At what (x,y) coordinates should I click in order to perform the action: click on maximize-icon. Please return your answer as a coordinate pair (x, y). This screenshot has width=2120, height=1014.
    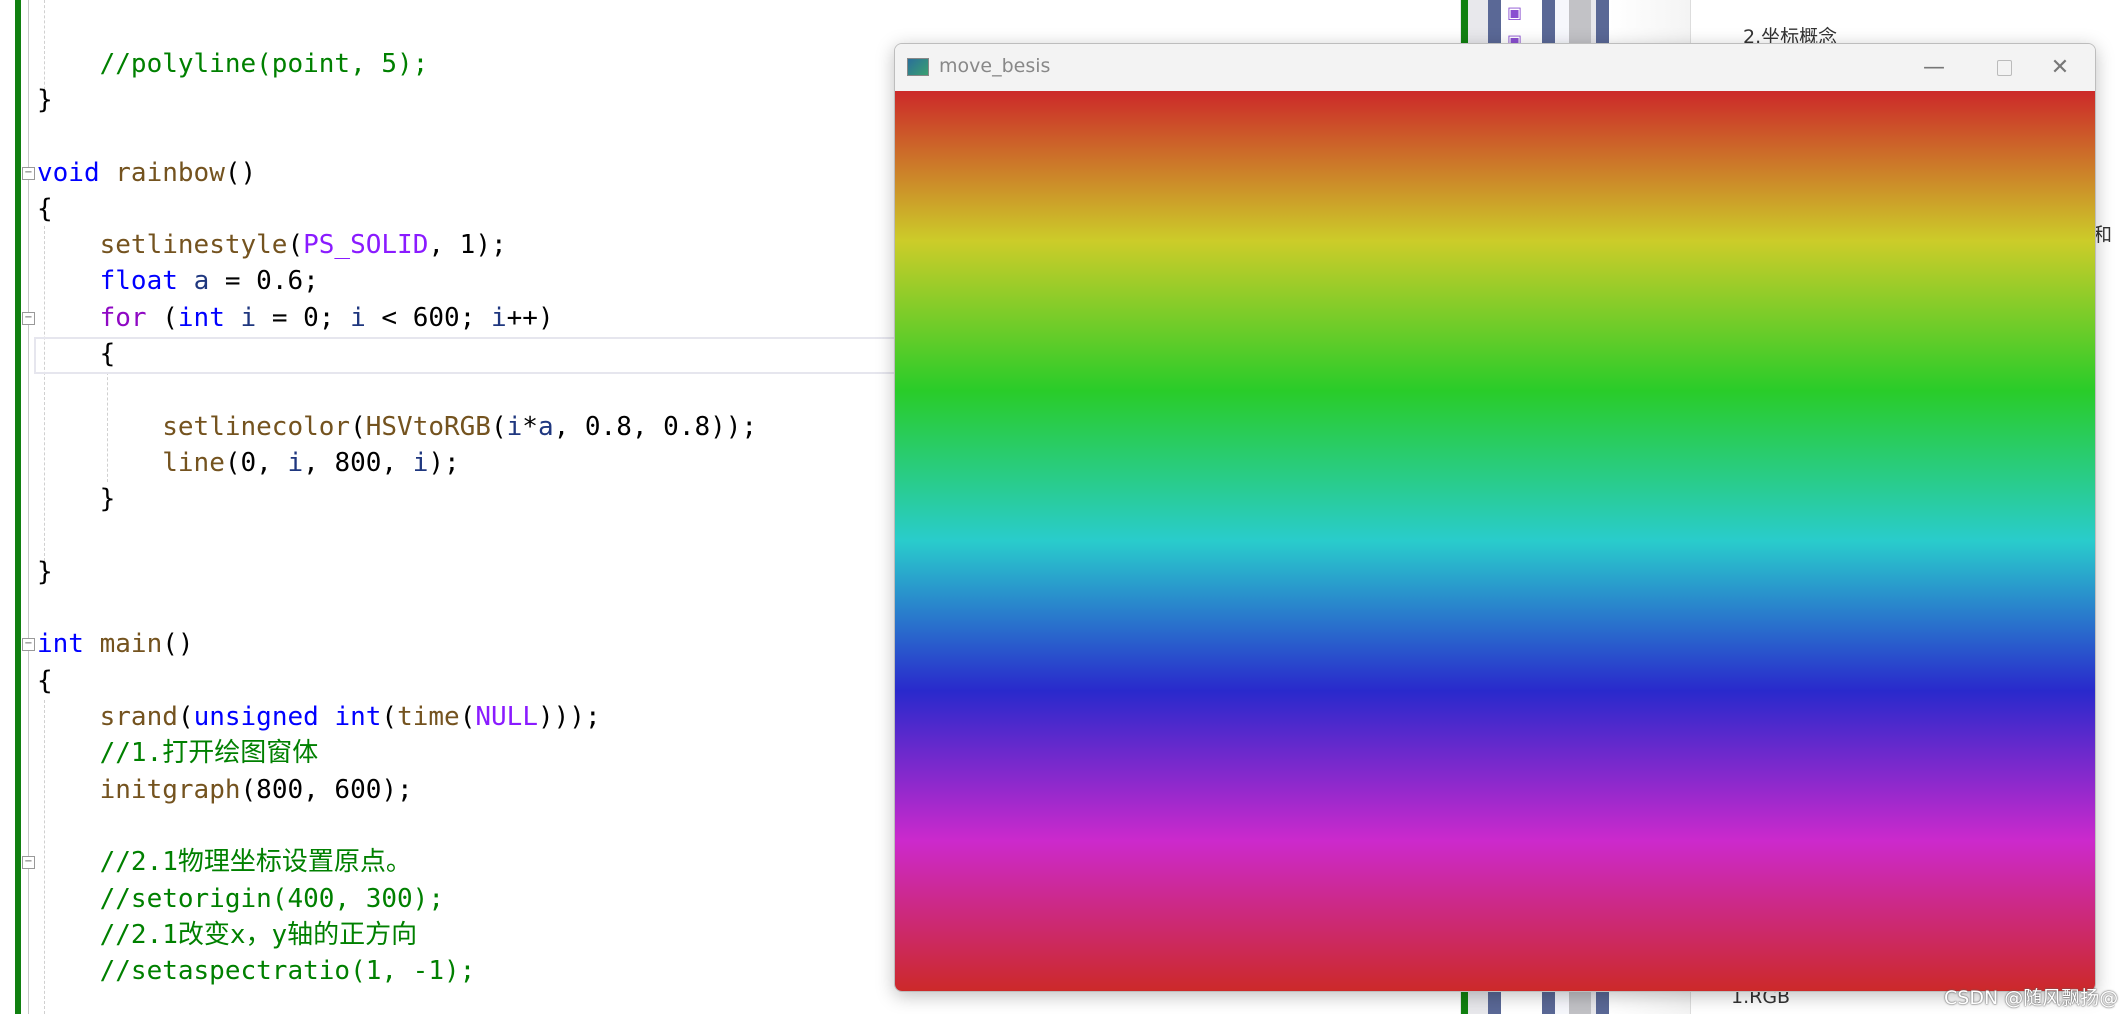
    Looking at the image, I should click on (2004, 68).